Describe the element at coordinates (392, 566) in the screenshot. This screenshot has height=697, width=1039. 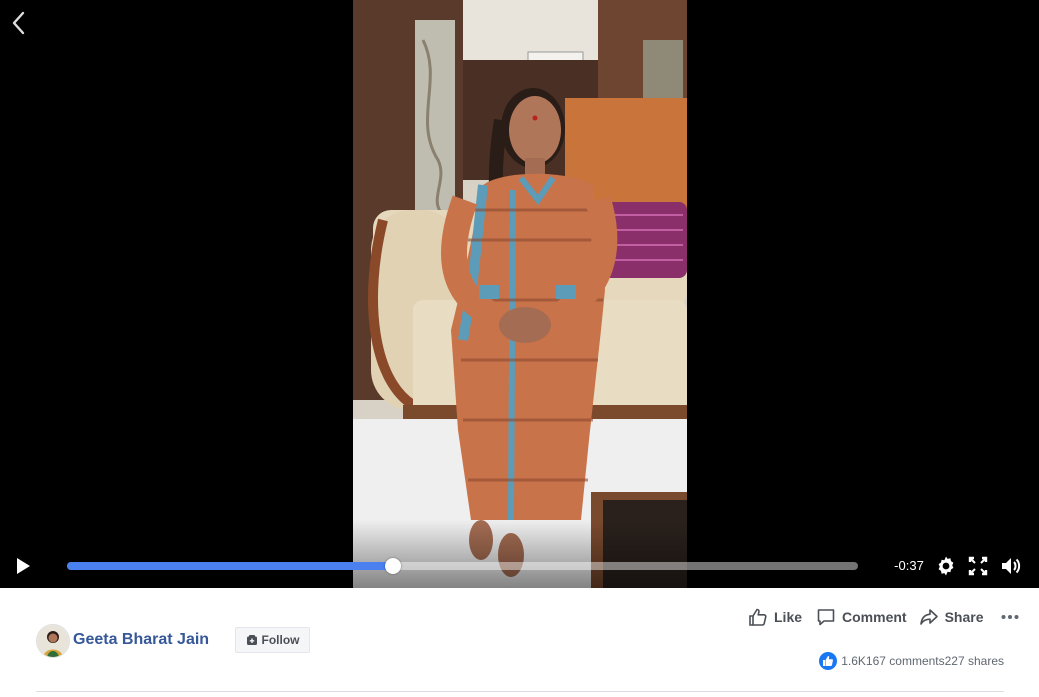
I see `progress-scrubber-handle` at that location.